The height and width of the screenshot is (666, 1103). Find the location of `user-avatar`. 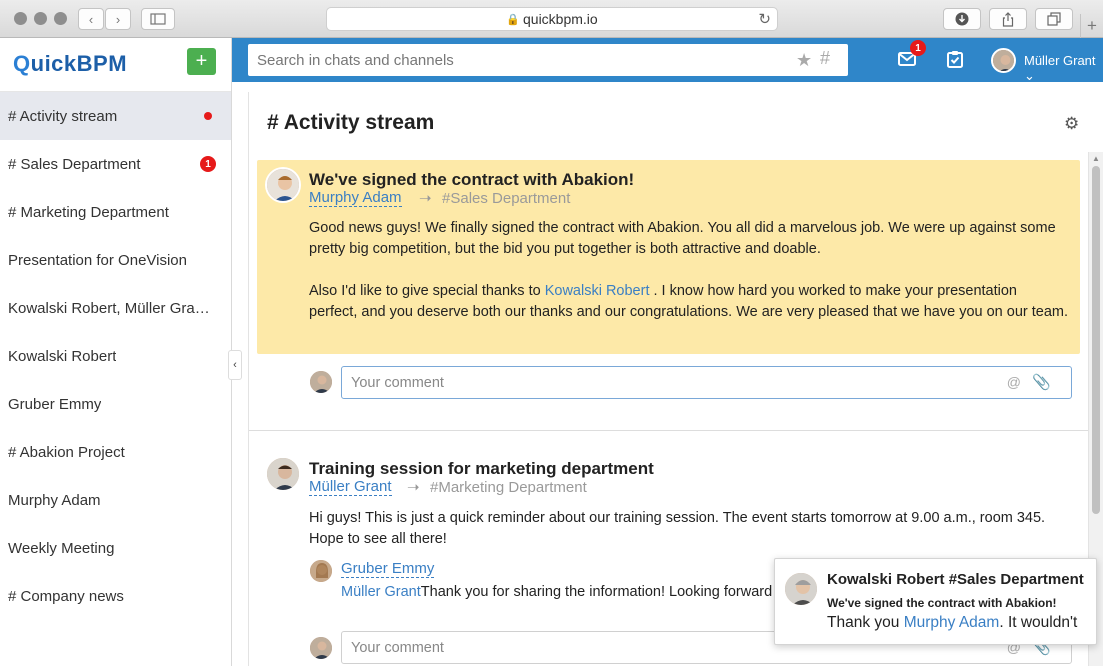

user-avatar is located at coordinates (1003, 60).